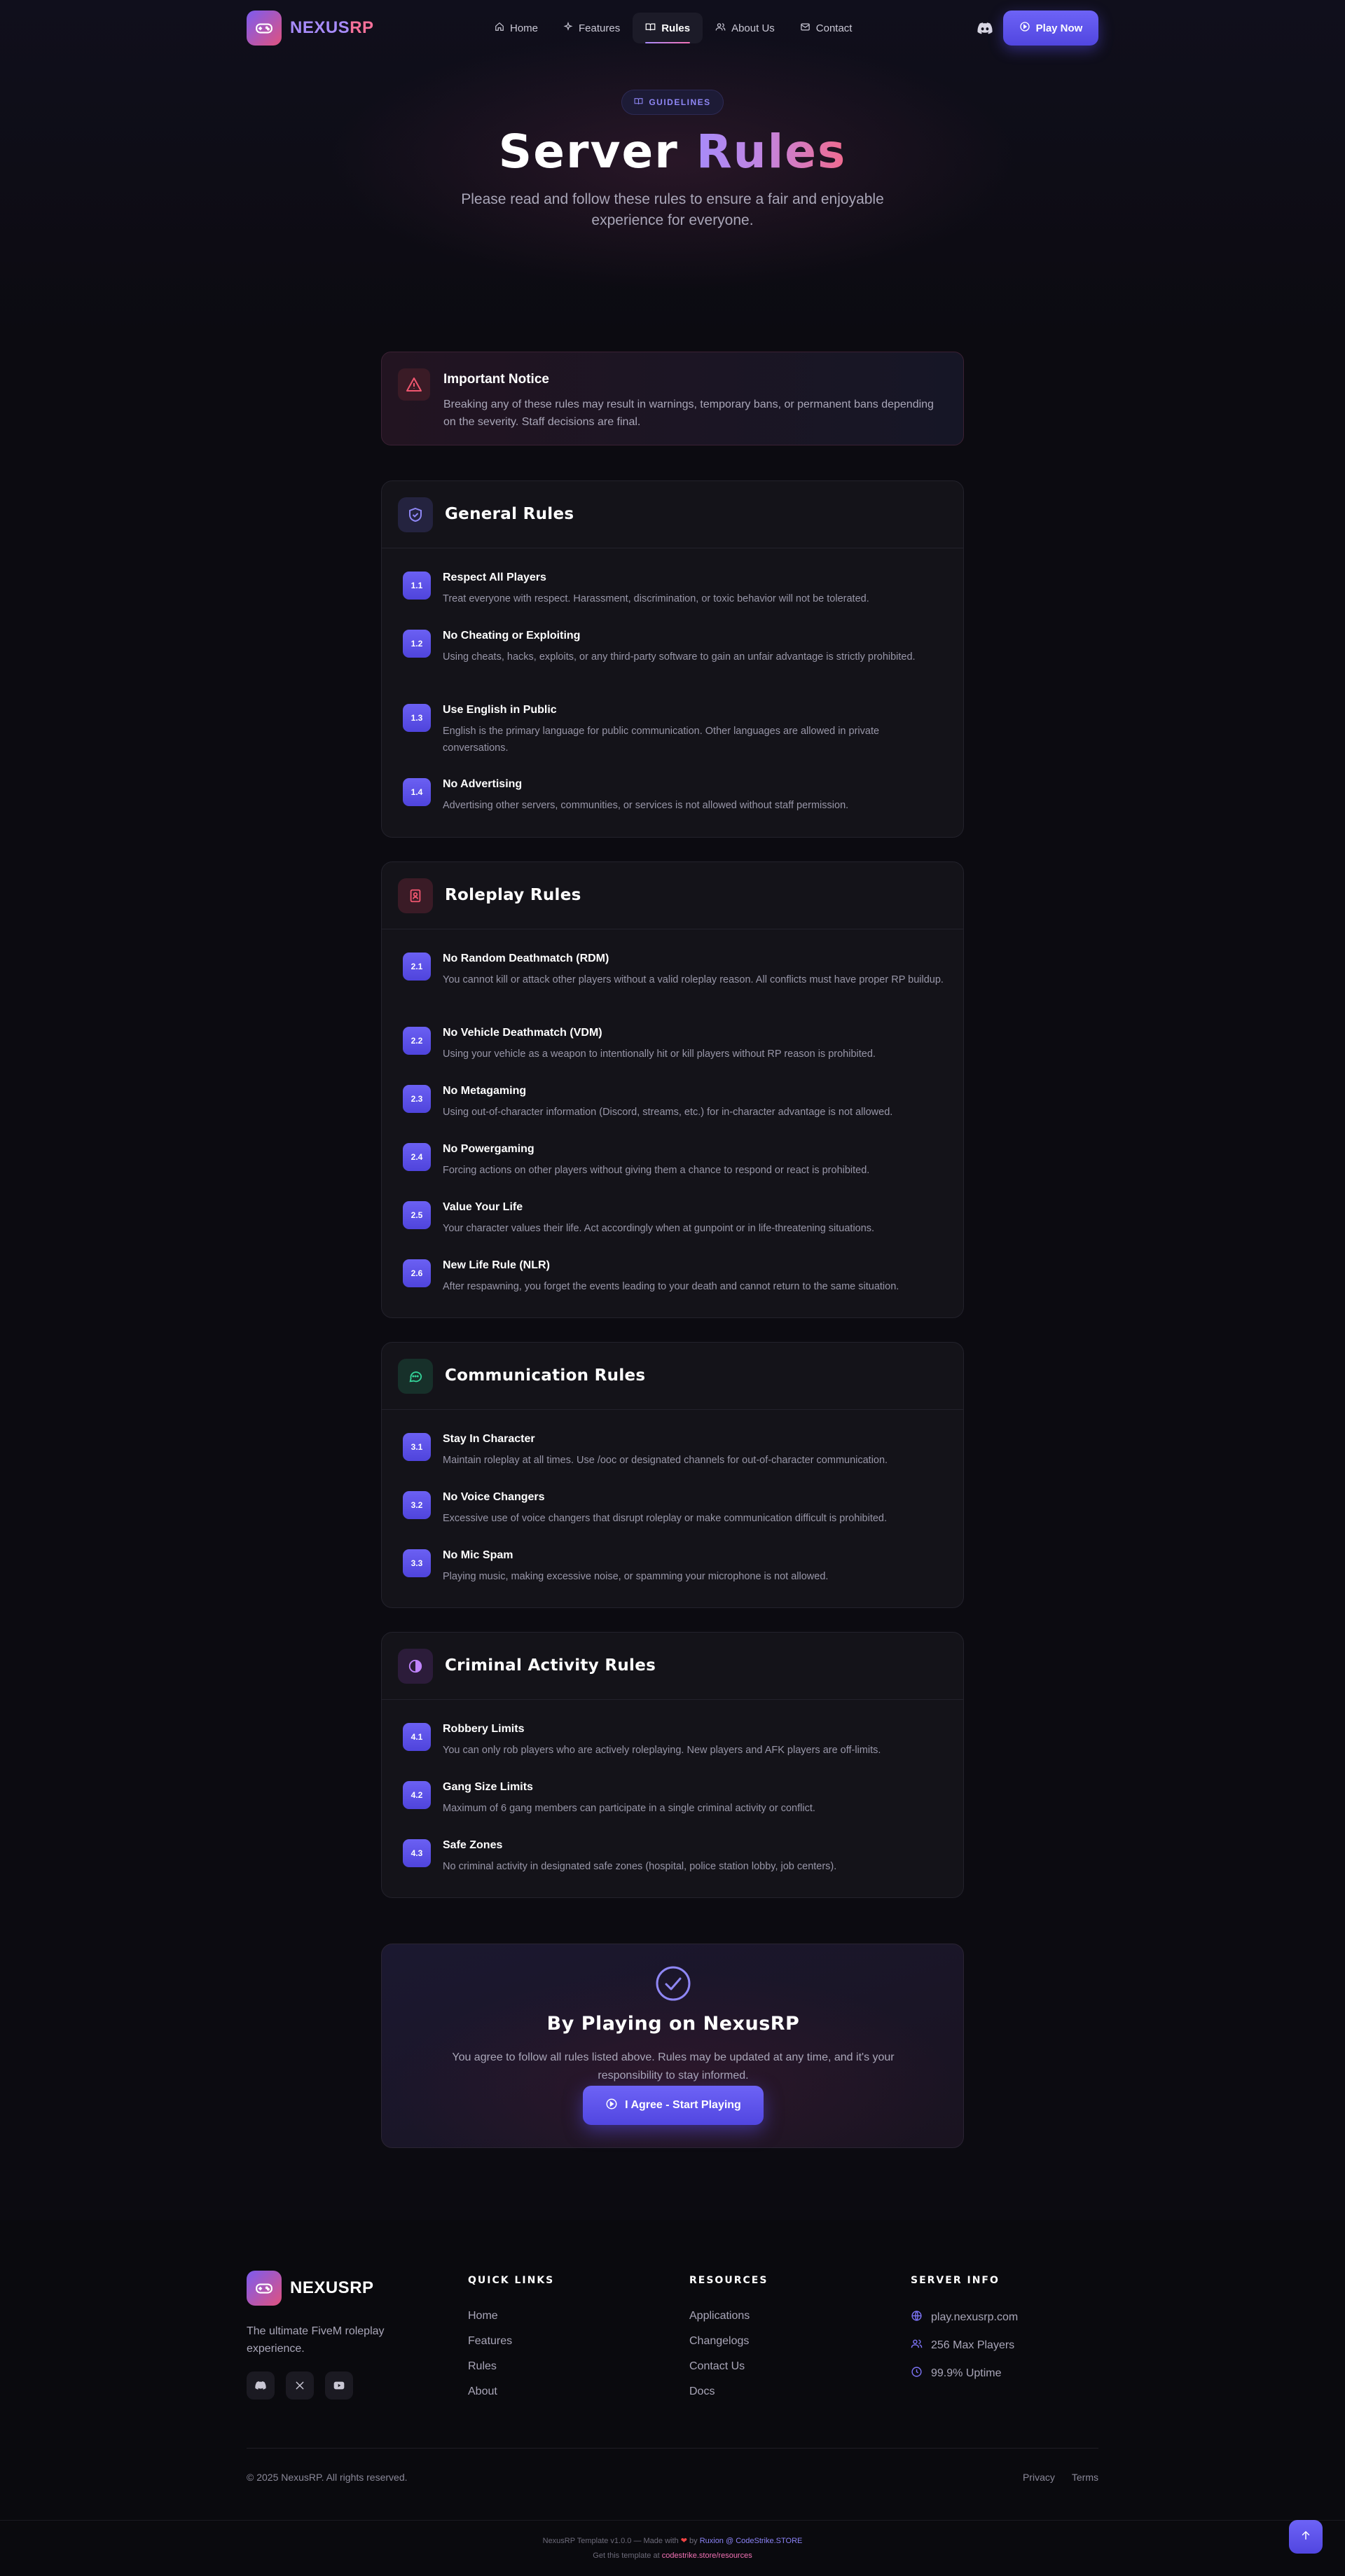  What do you see at coordinates (720, 2316) in the screenshot?
I see `footer-link-applications: Applications` at bounding box center [720, 2316].